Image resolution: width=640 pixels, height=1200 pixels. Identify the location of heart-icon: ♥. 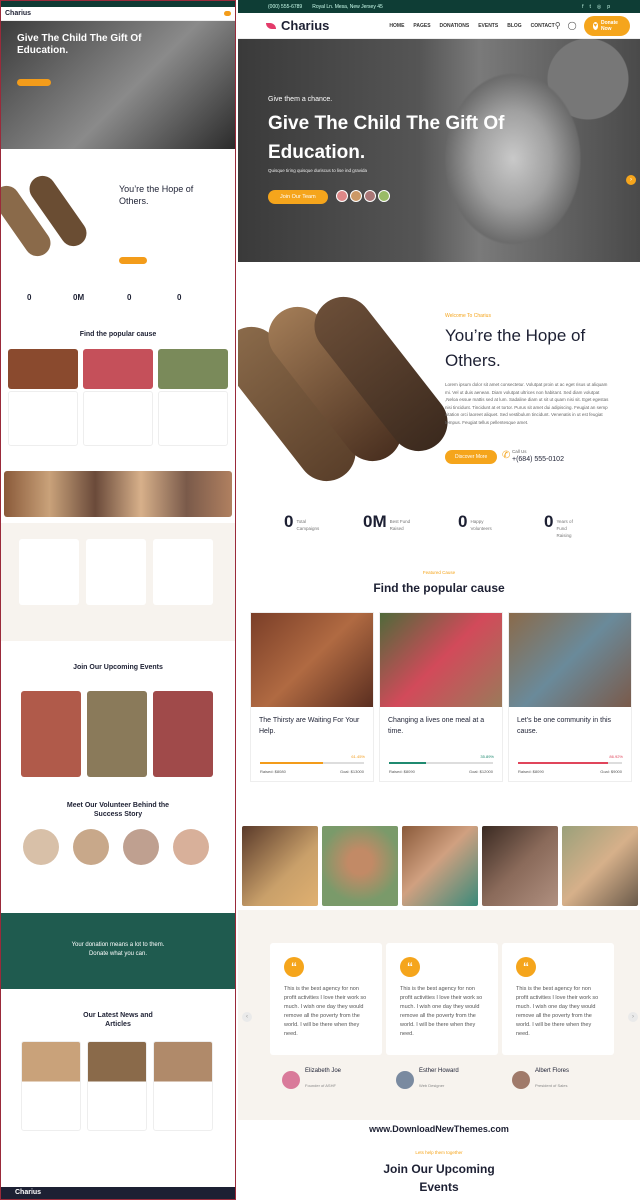
(595, 25).